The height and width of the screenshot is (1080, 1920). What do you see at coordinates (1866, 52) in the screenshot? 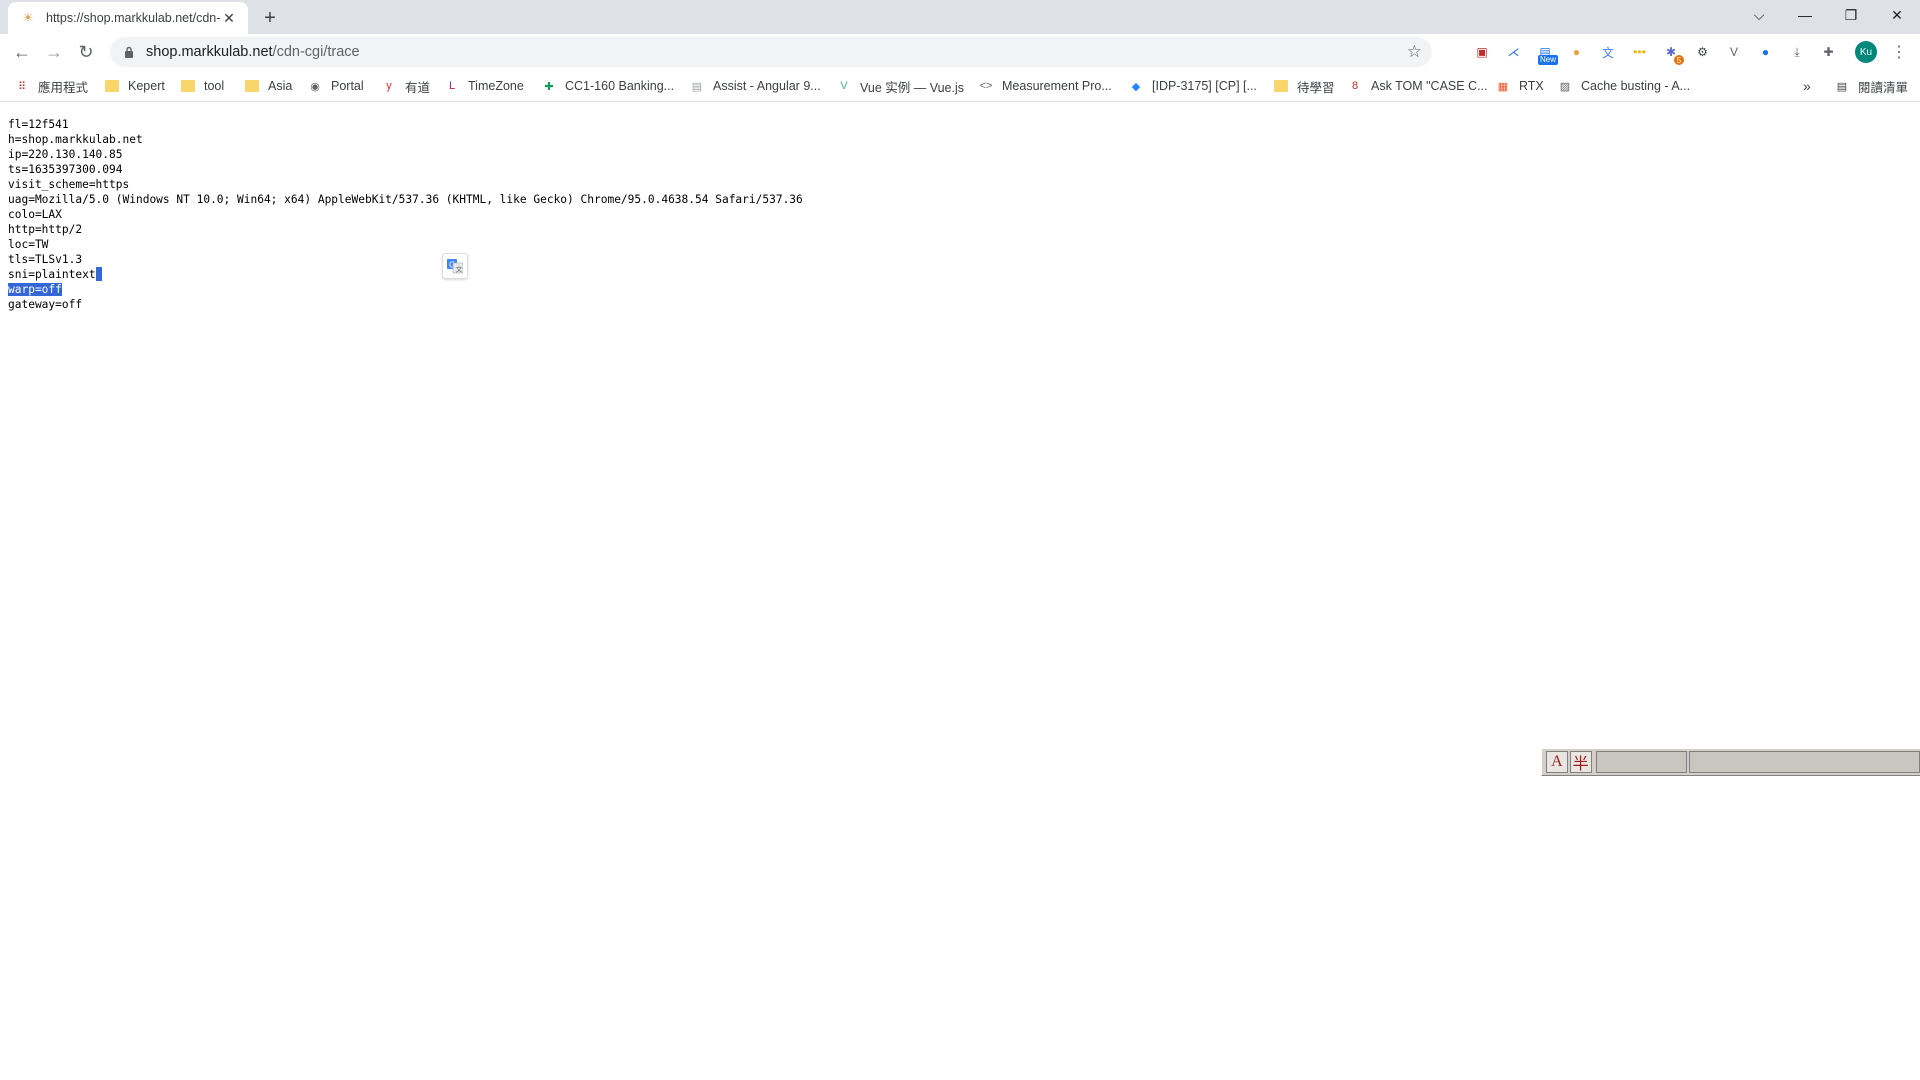
I see `profile-avatar: Ku` at bounding box center [1866, 52].